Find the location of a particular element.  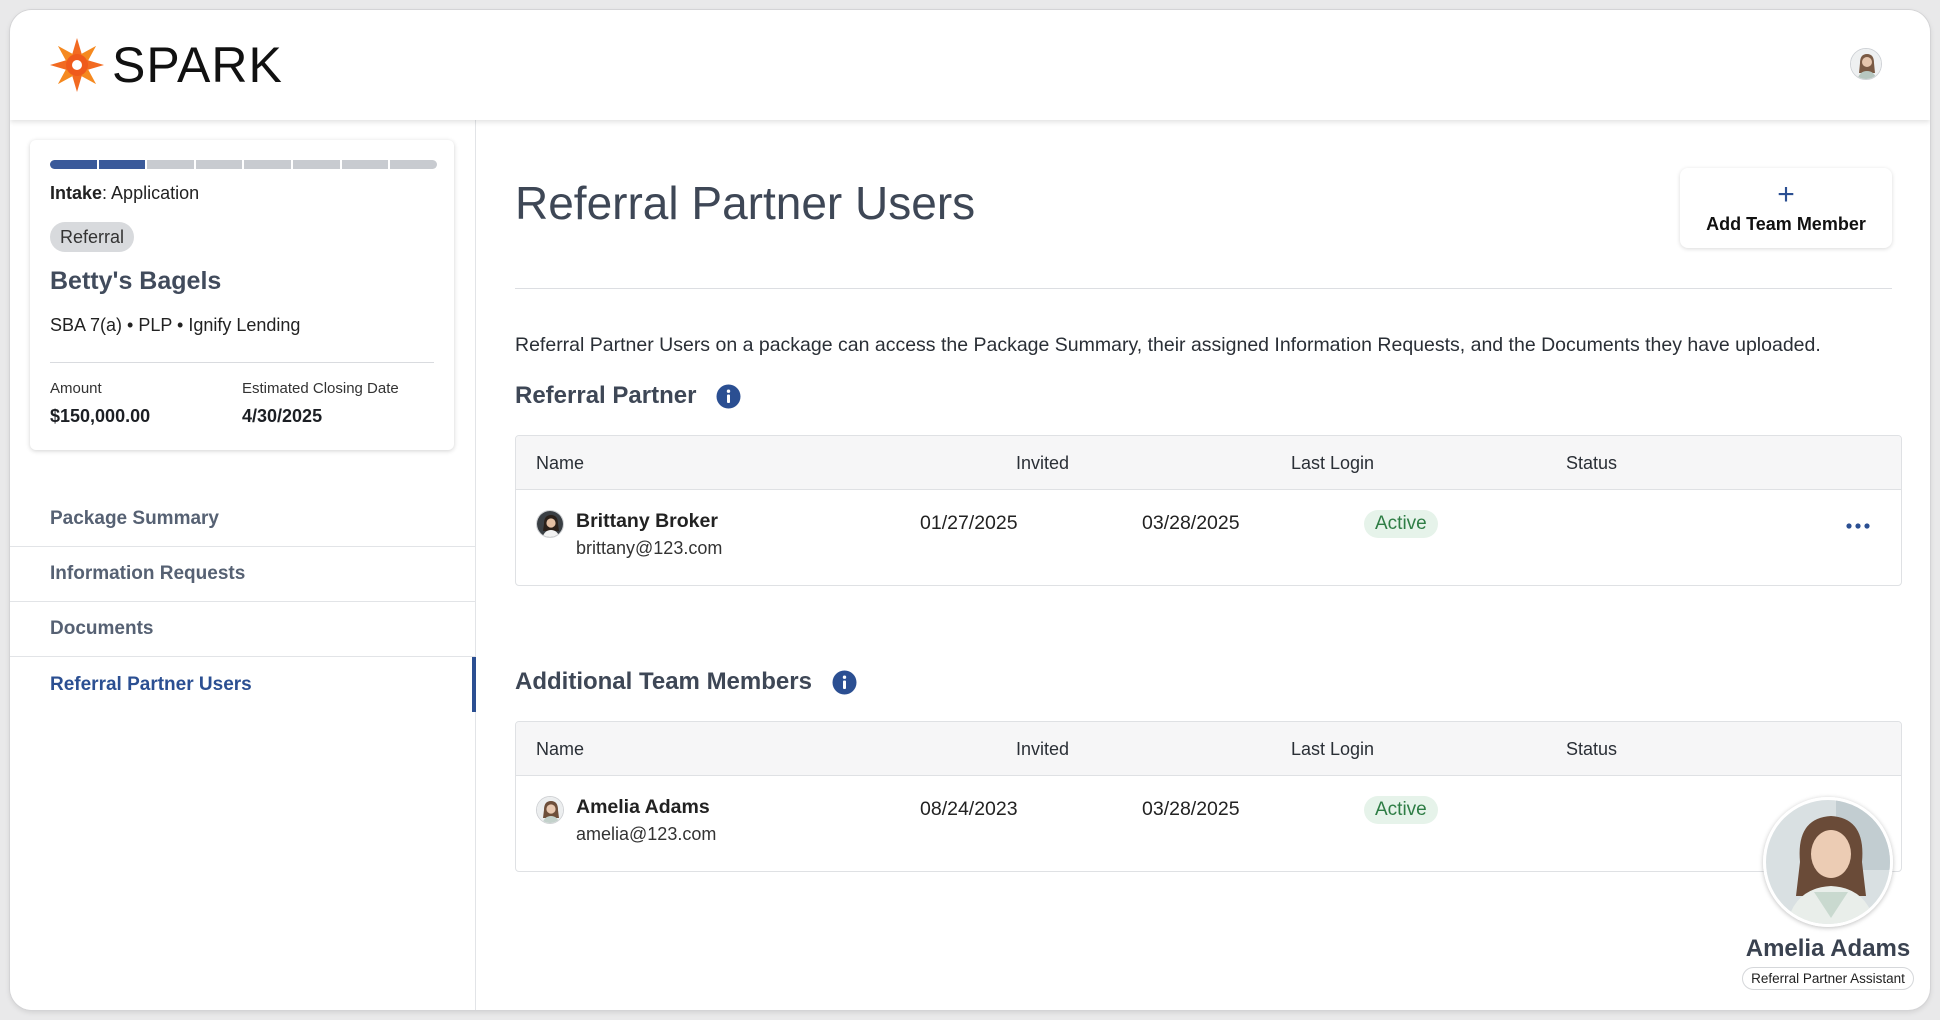

loan-meta: SBA 7(a) • PLP • Ignify Lending is located at coordinates (175, 325).